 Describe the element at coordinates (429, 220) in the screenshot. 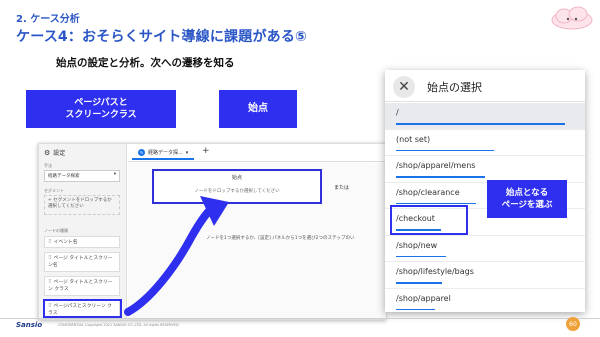

I see `checkout-highlight` at that location.